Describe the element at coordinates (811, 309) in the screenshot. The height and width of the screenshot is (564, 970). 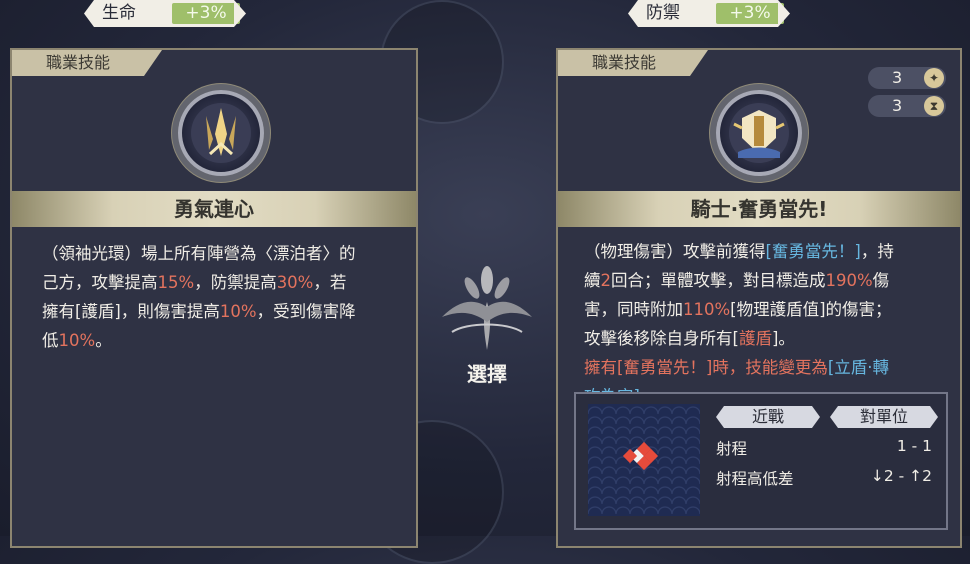
I see `description-segment: [物理護盾值]的傷害；` at that location.